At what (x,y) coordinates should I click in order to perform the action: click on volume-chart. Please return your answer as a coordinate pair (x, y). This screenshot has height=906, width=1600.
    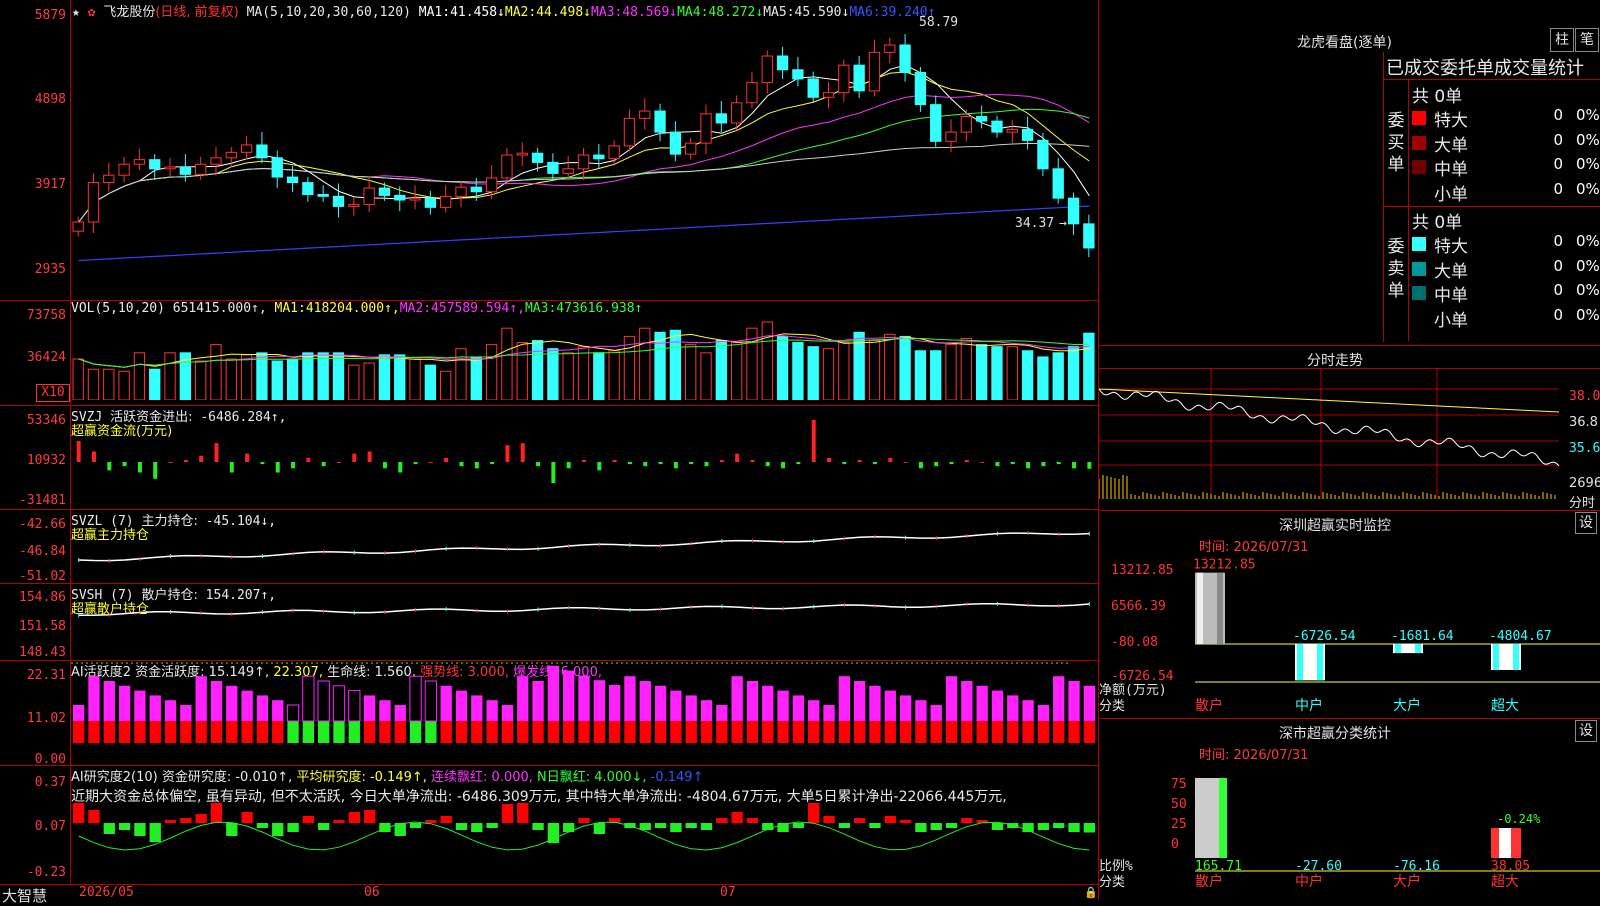
    Looking at the image, I should click on (584, 358).